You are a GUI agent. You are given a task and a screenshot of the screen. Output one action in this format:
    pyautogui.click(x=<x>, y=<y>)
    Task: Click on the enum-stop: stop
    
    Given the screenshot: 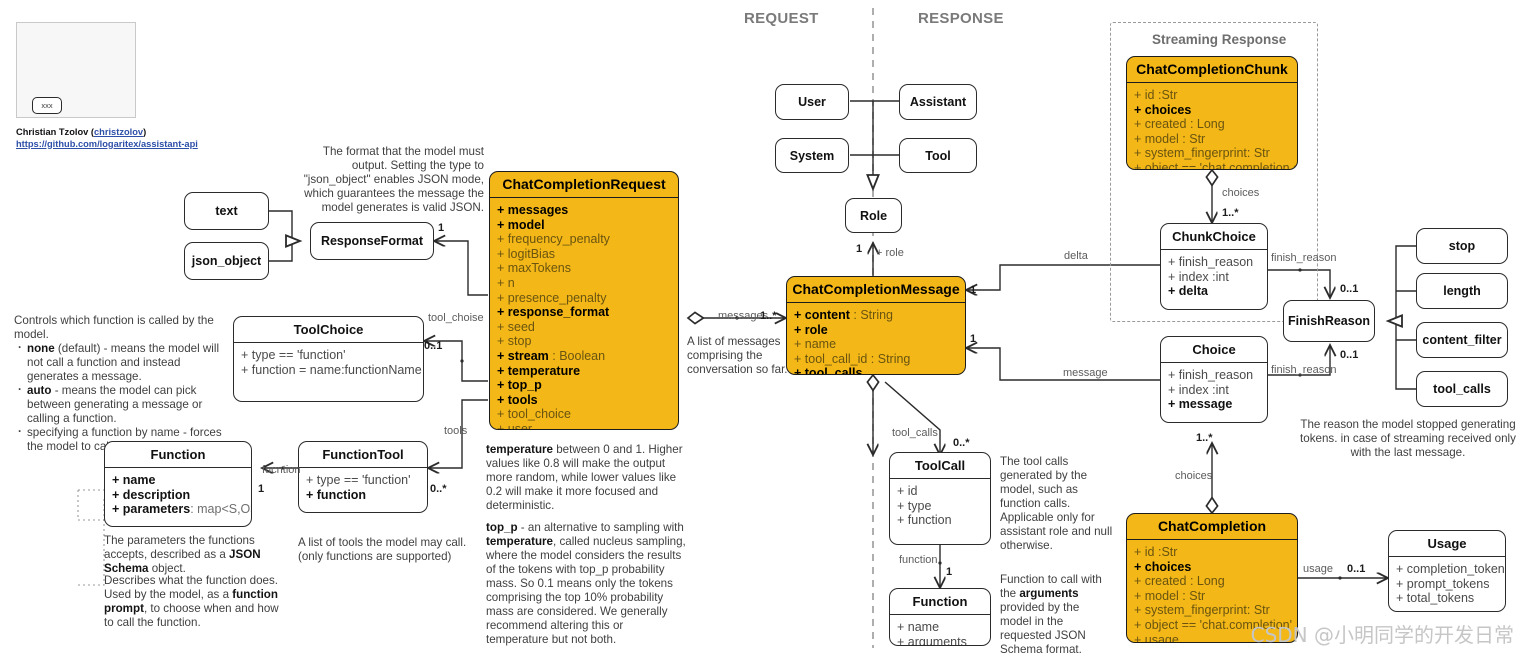 What is the action you would take?
    pyautogui.click(x=1462, y=246)
    